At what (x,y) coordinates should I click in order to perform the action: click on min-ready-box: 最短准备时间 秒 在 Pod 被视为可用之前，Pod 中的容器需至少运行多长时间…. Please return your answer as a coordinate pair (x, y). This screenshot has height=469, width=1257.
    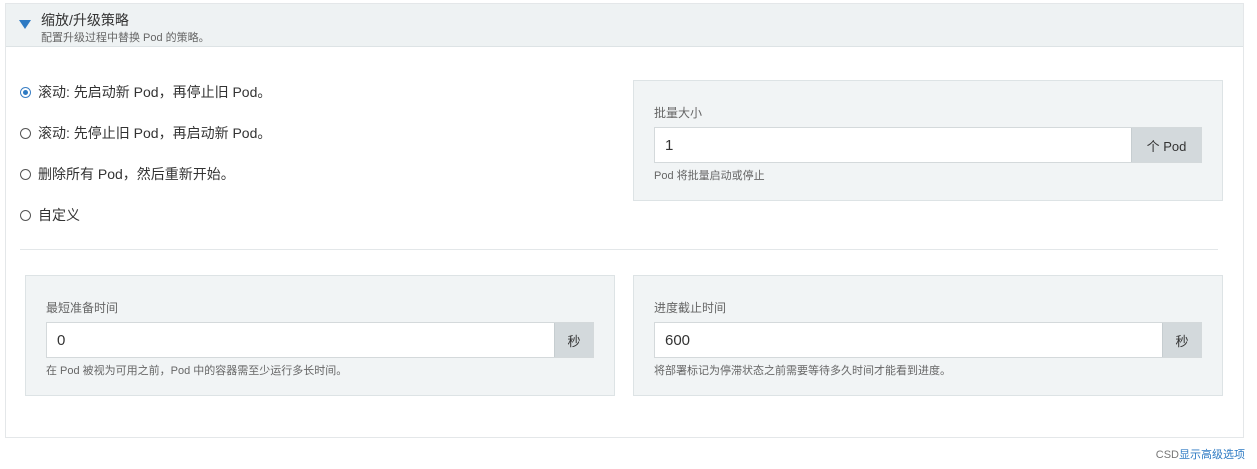
    Looking at the image, I should click on (320, 335).